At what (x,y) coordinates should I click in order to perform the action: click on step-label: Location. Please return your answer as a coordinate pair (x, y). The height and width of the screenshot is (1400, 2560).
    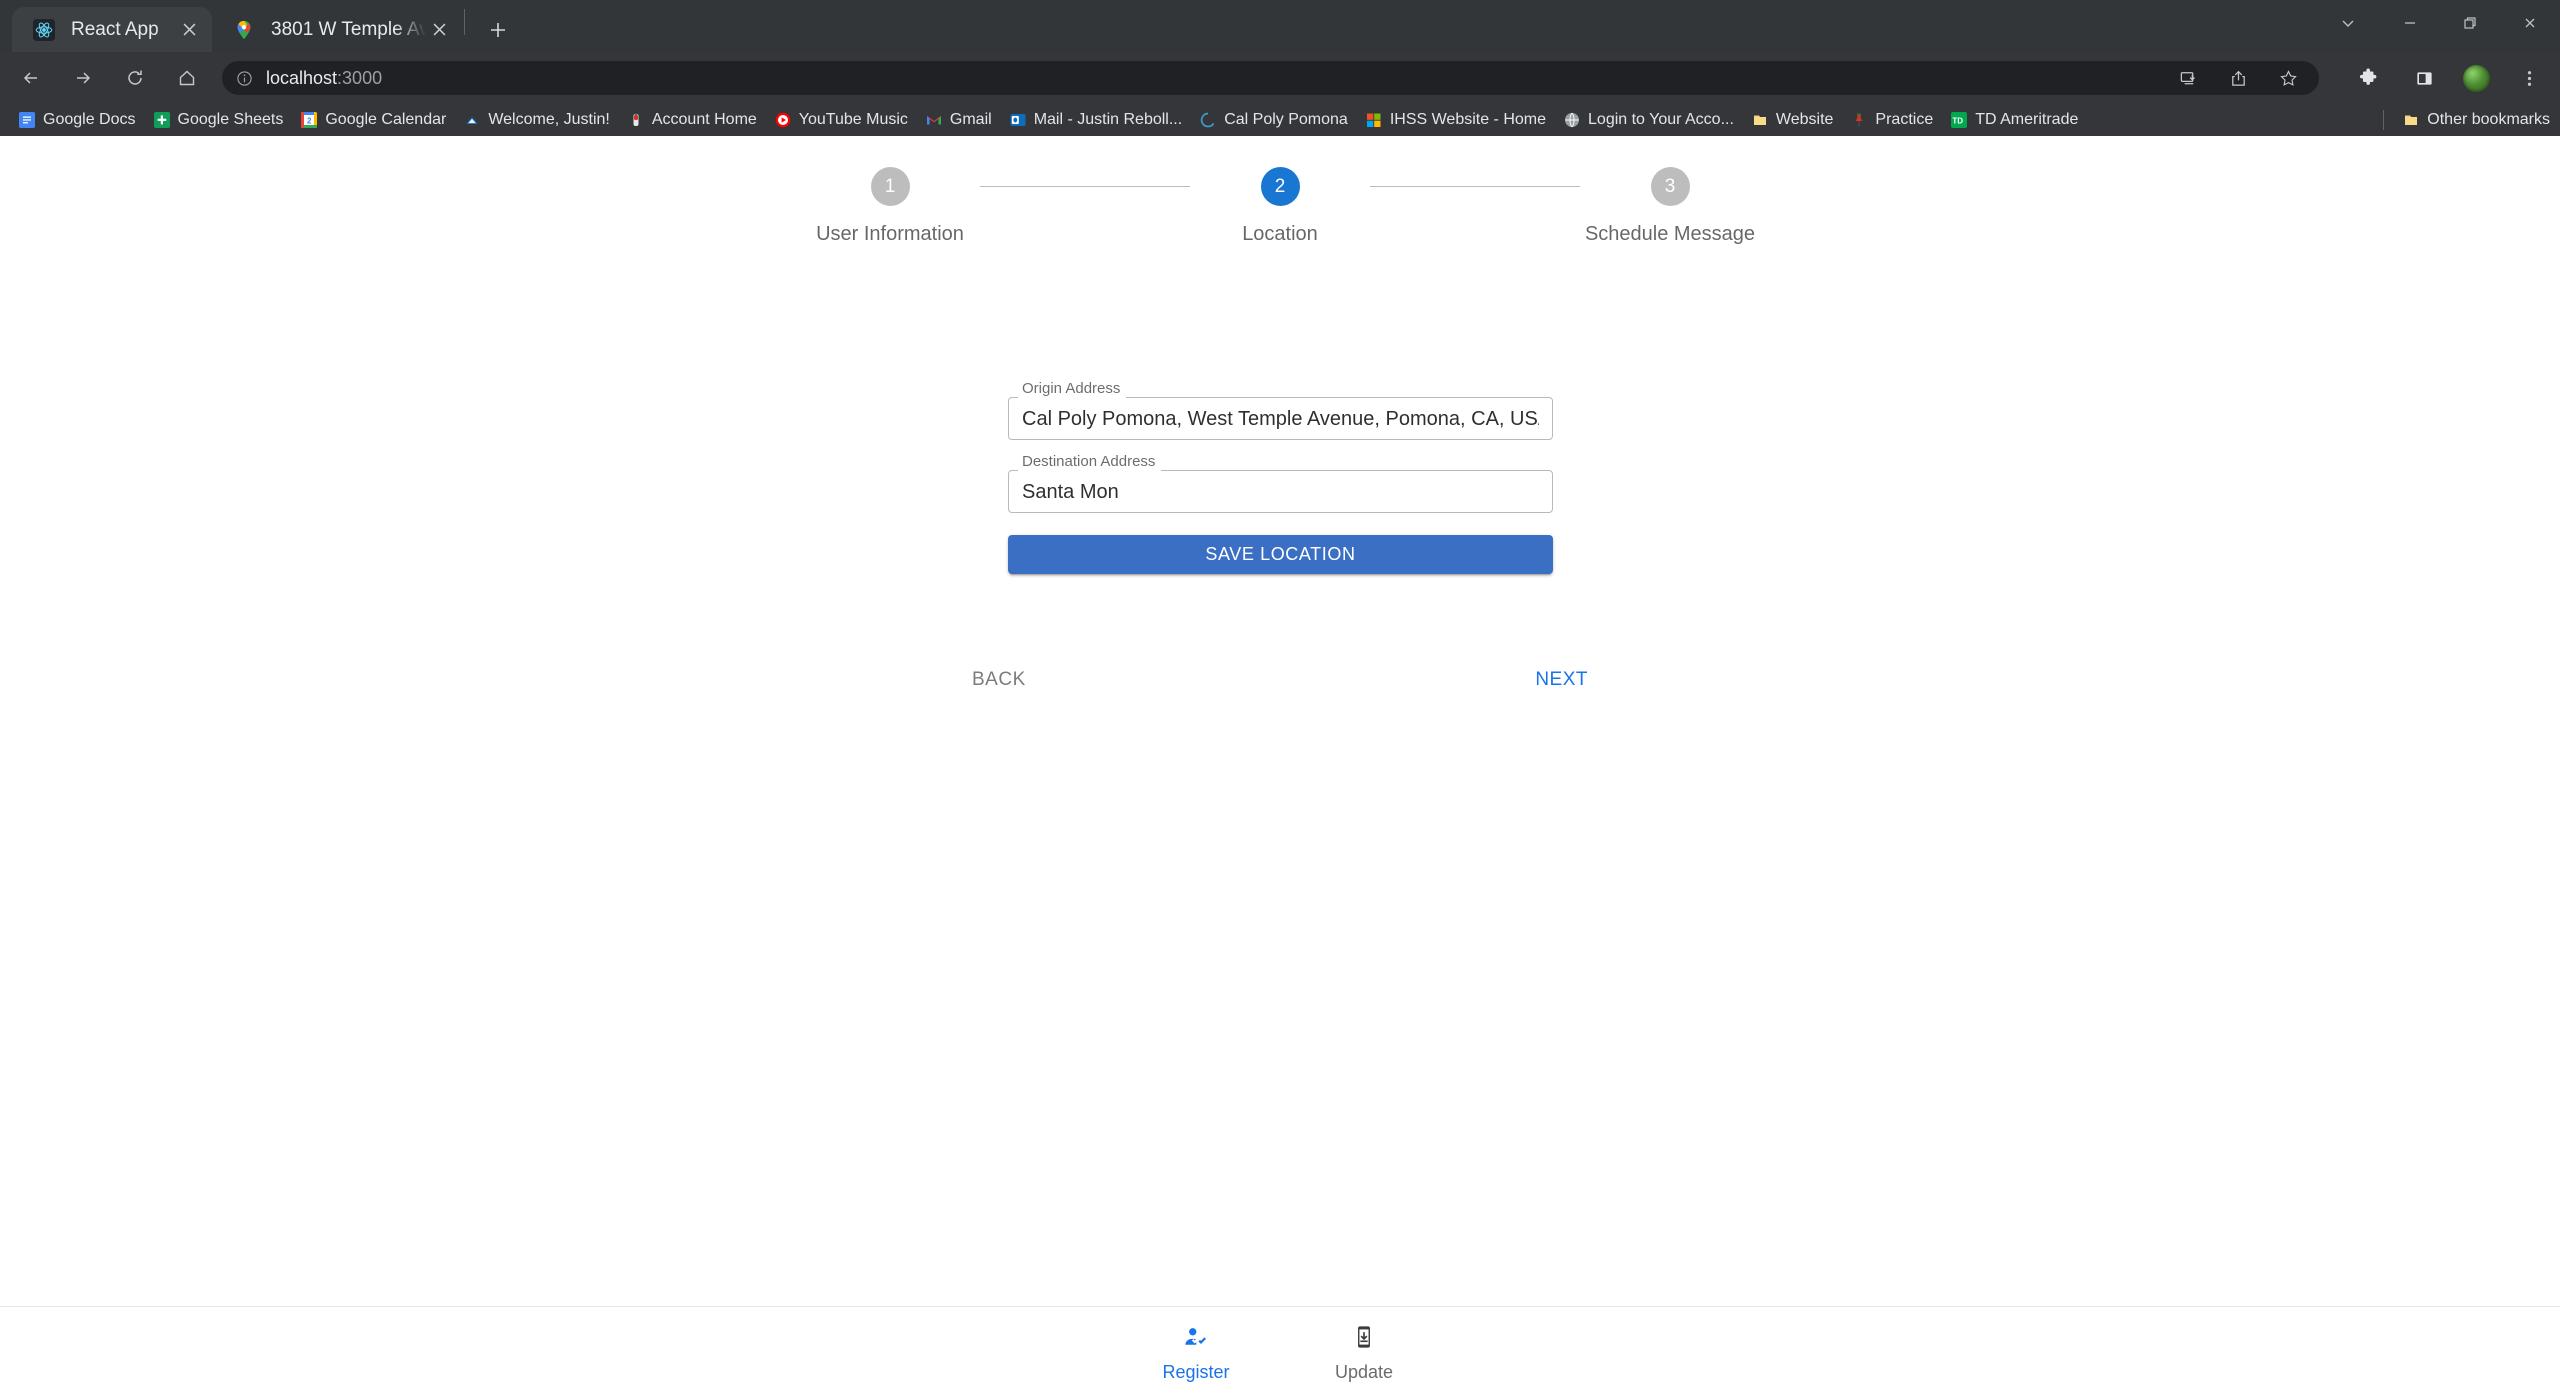
    Looking at the image, I should click on (1280, 234).